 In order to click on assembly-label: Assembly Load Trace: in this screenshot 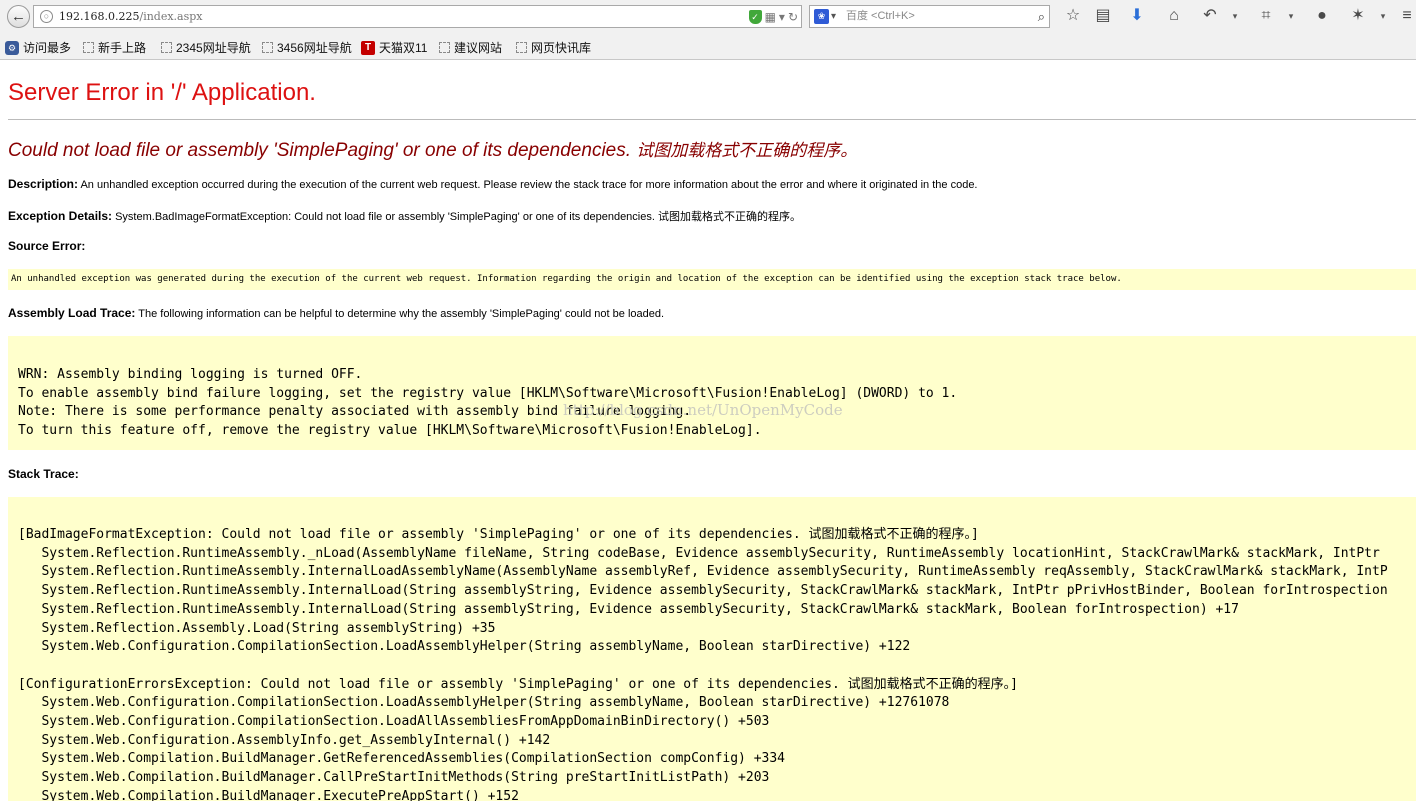, I will do `click(72, 313)`.